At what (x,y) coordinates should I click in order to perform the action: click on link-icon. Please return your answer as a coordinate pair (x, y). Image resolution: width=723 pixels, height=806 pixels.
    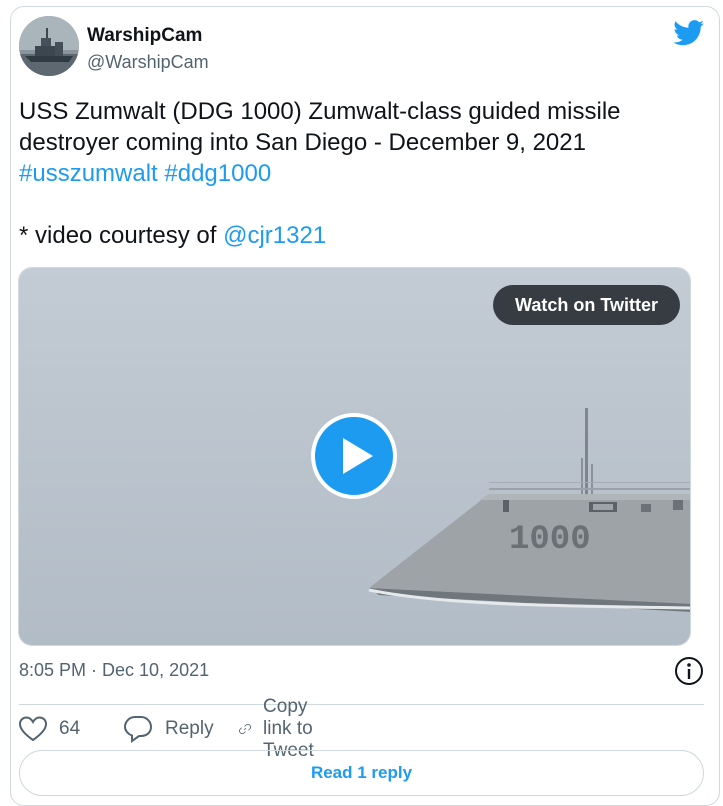
    Looking at the image, I should click on (245, 729).